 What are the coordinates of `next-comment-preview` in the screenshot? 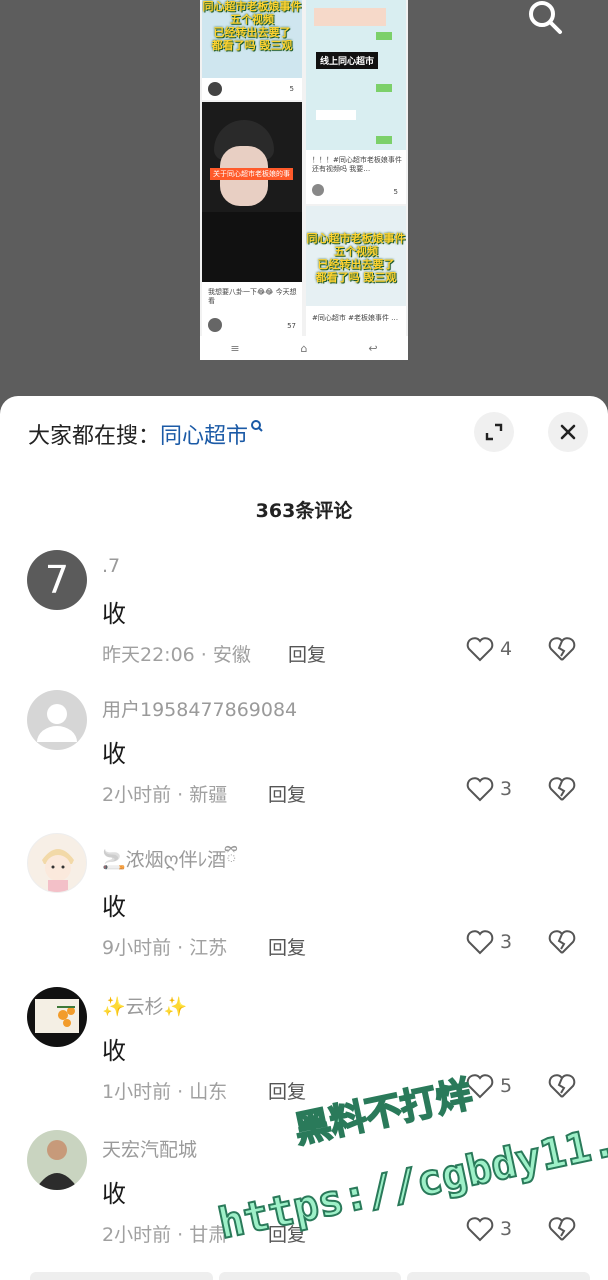 It's located at (310, 1276).